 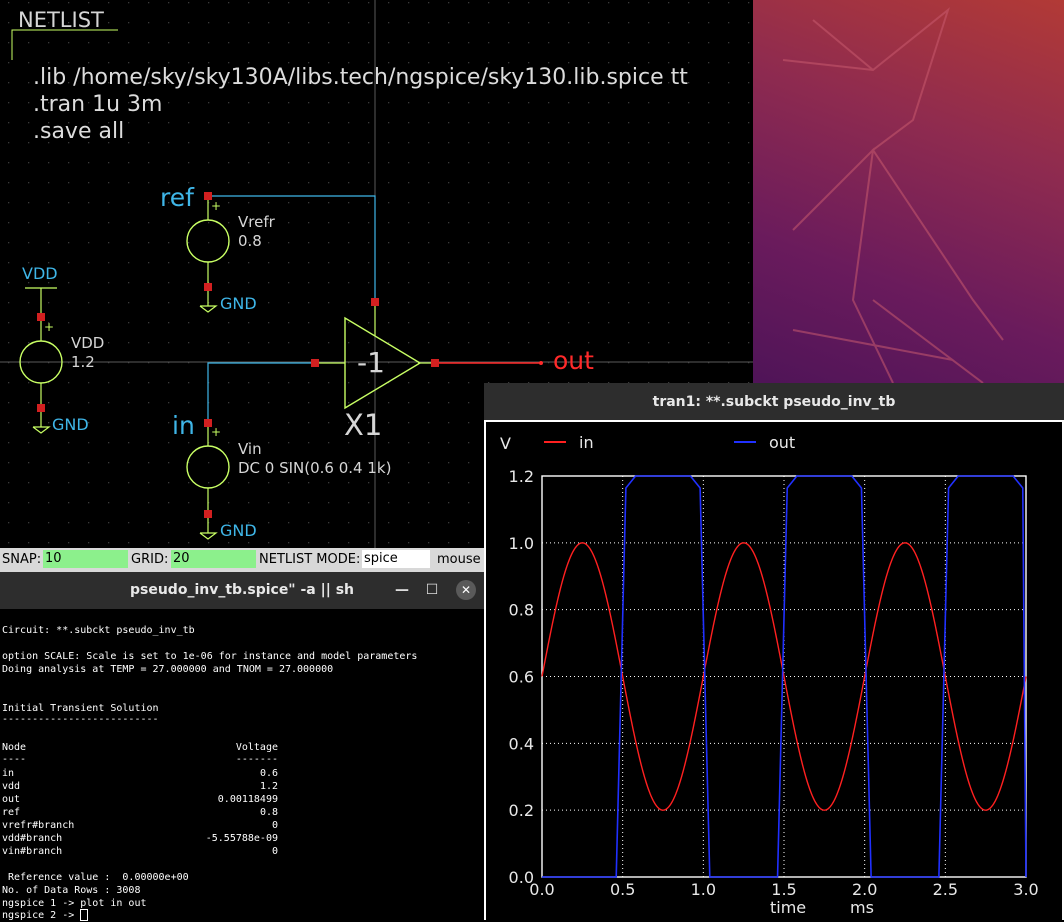 What do you see at coordinates (242, 590) in the screenshot?
I see `terminal-titlebar: pseudo_inv_tb.spice" -a || sh — ☐ ✕` at bounding box center [242, 590].